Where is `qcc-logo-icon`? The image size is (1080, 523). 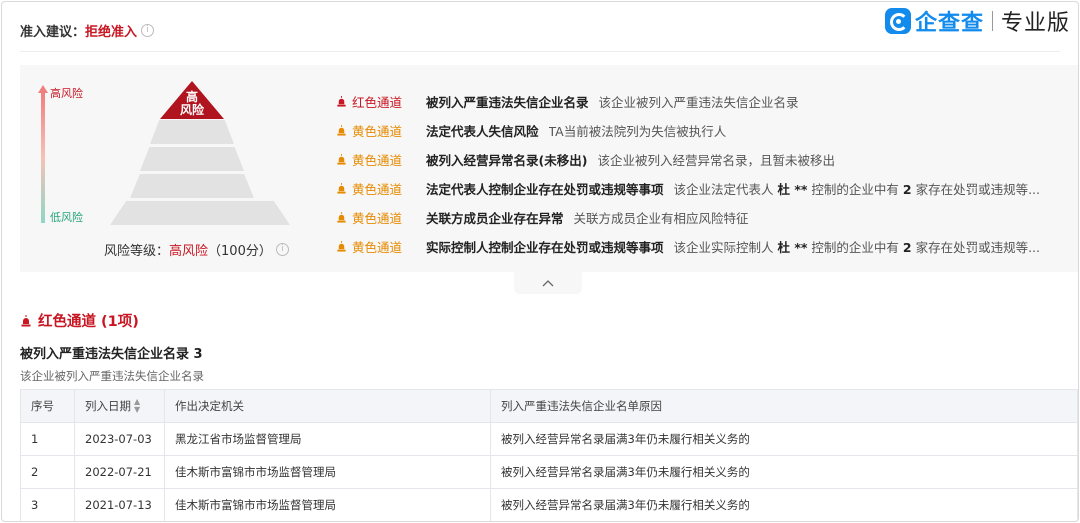
qcc-logo-icon is located at coordinates (897, 21).